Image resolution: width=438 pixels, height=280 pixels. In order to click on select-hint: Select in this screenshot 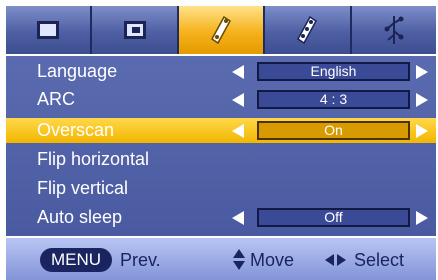, I will do `click(379, 260)`.